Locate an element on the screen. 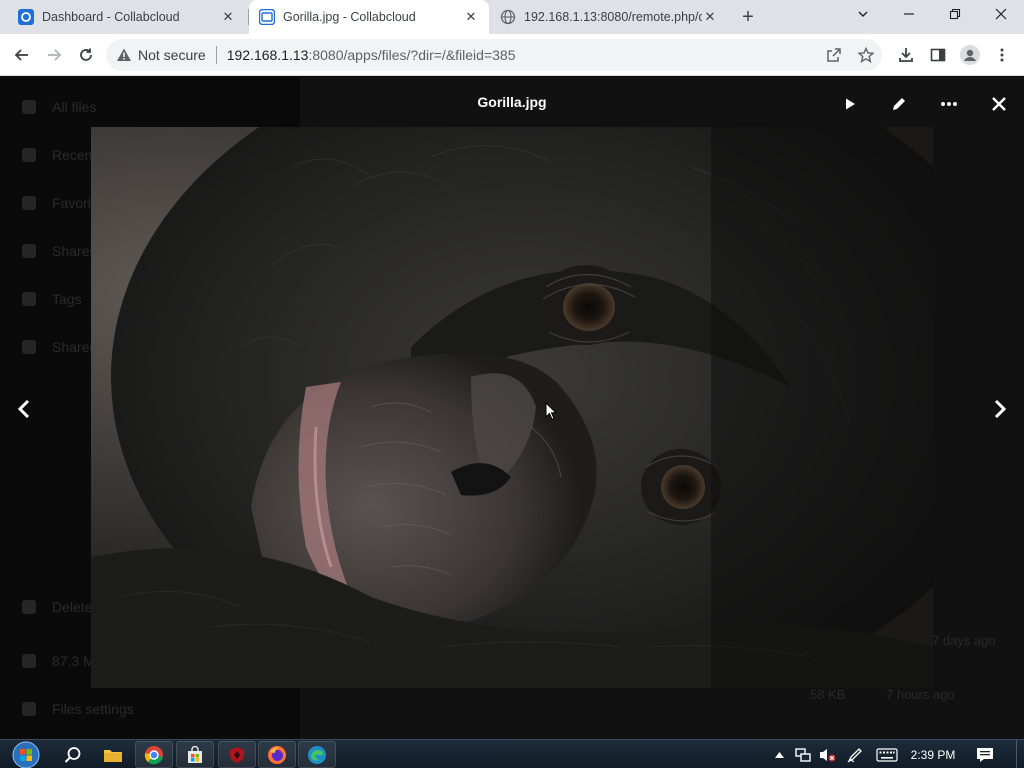  forward-button is located at coordinates (54, 55).